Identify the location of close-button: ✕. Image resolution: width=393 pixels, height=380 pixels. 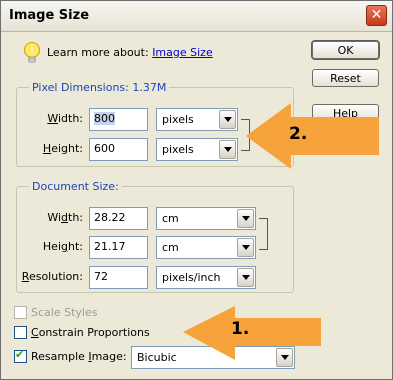
(376, 15).